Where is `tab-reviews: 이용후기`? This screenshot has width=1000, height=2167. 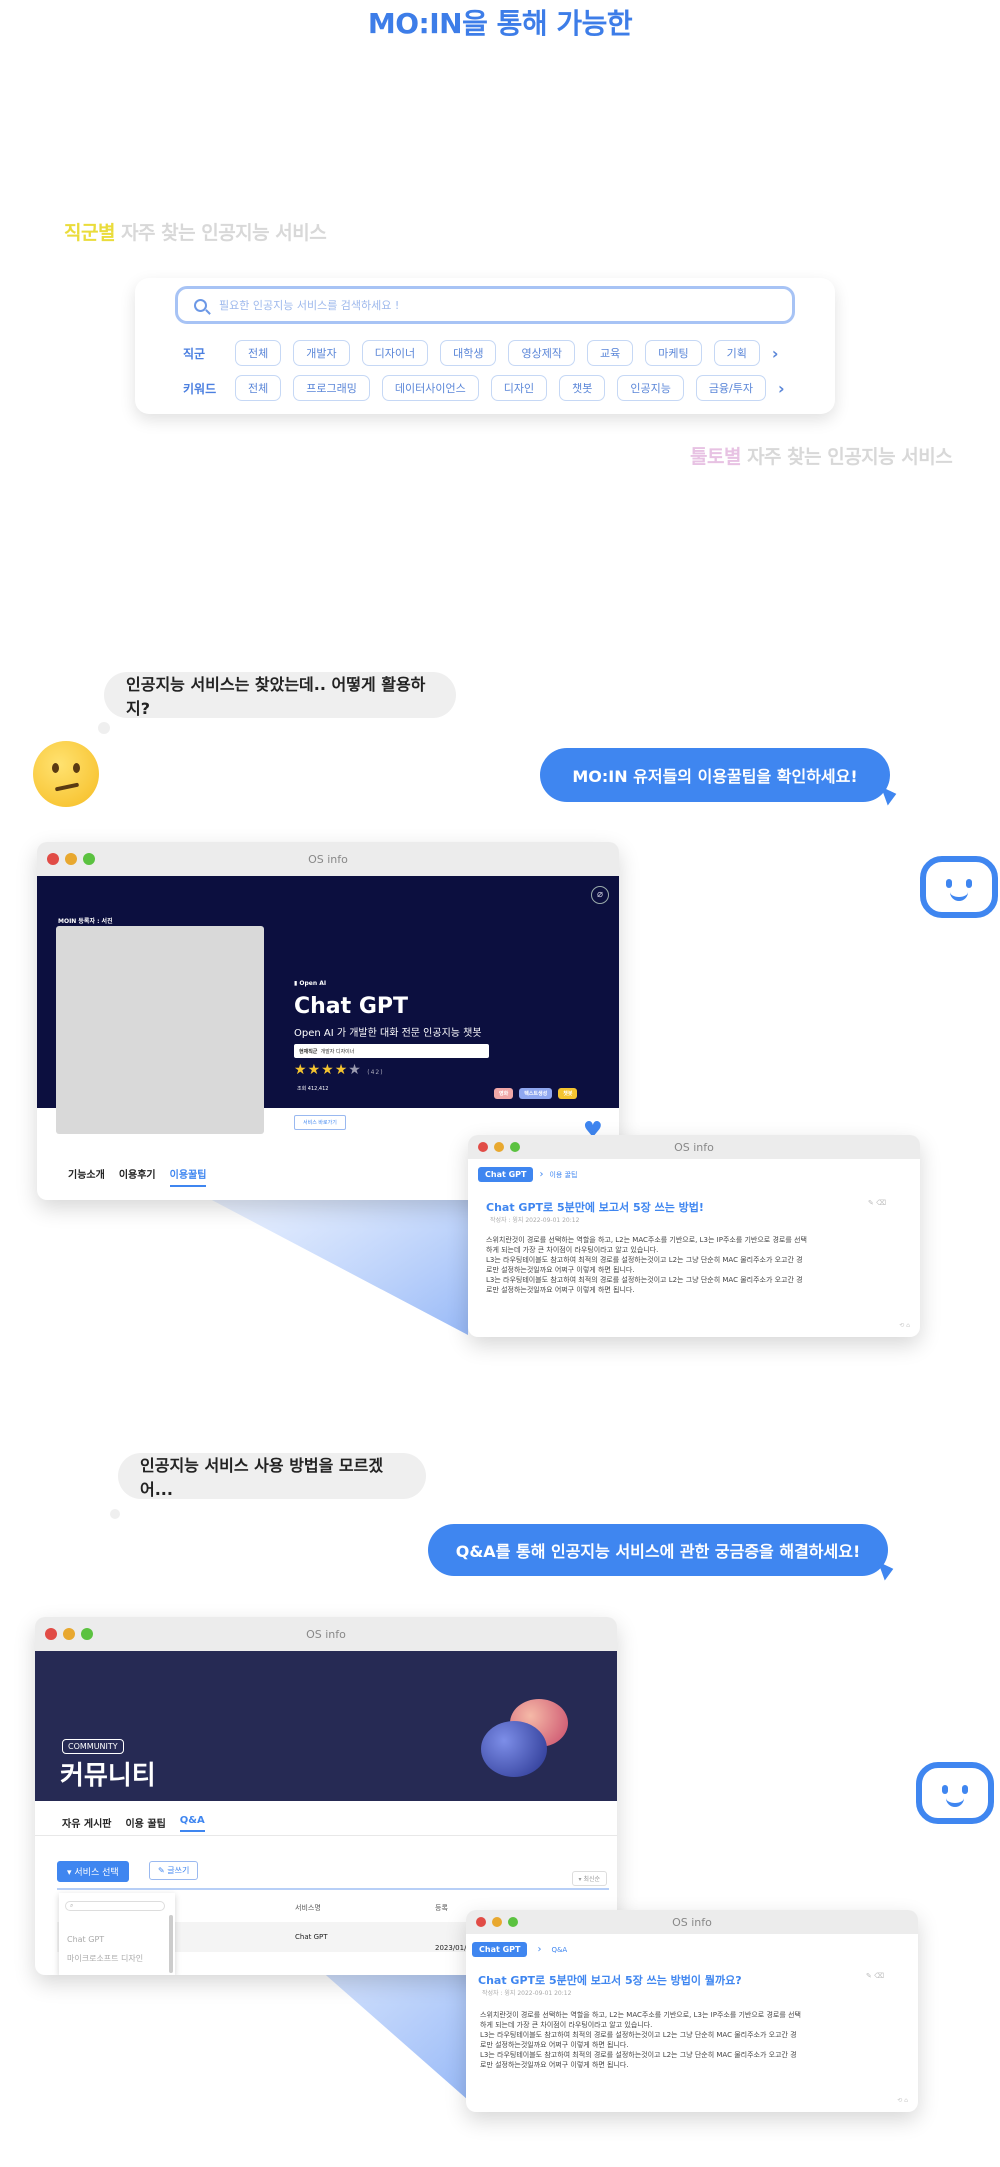
tab-reviews: 이용후기 is located at coordinates (137, 1176).